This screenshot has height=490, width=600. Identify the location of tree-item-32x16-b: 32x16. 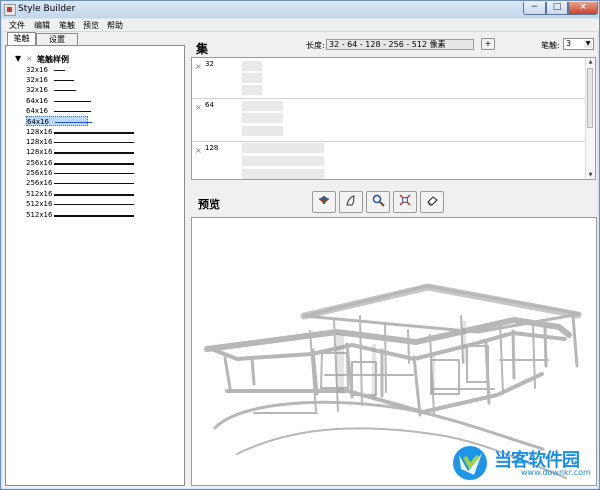
(71, 80).